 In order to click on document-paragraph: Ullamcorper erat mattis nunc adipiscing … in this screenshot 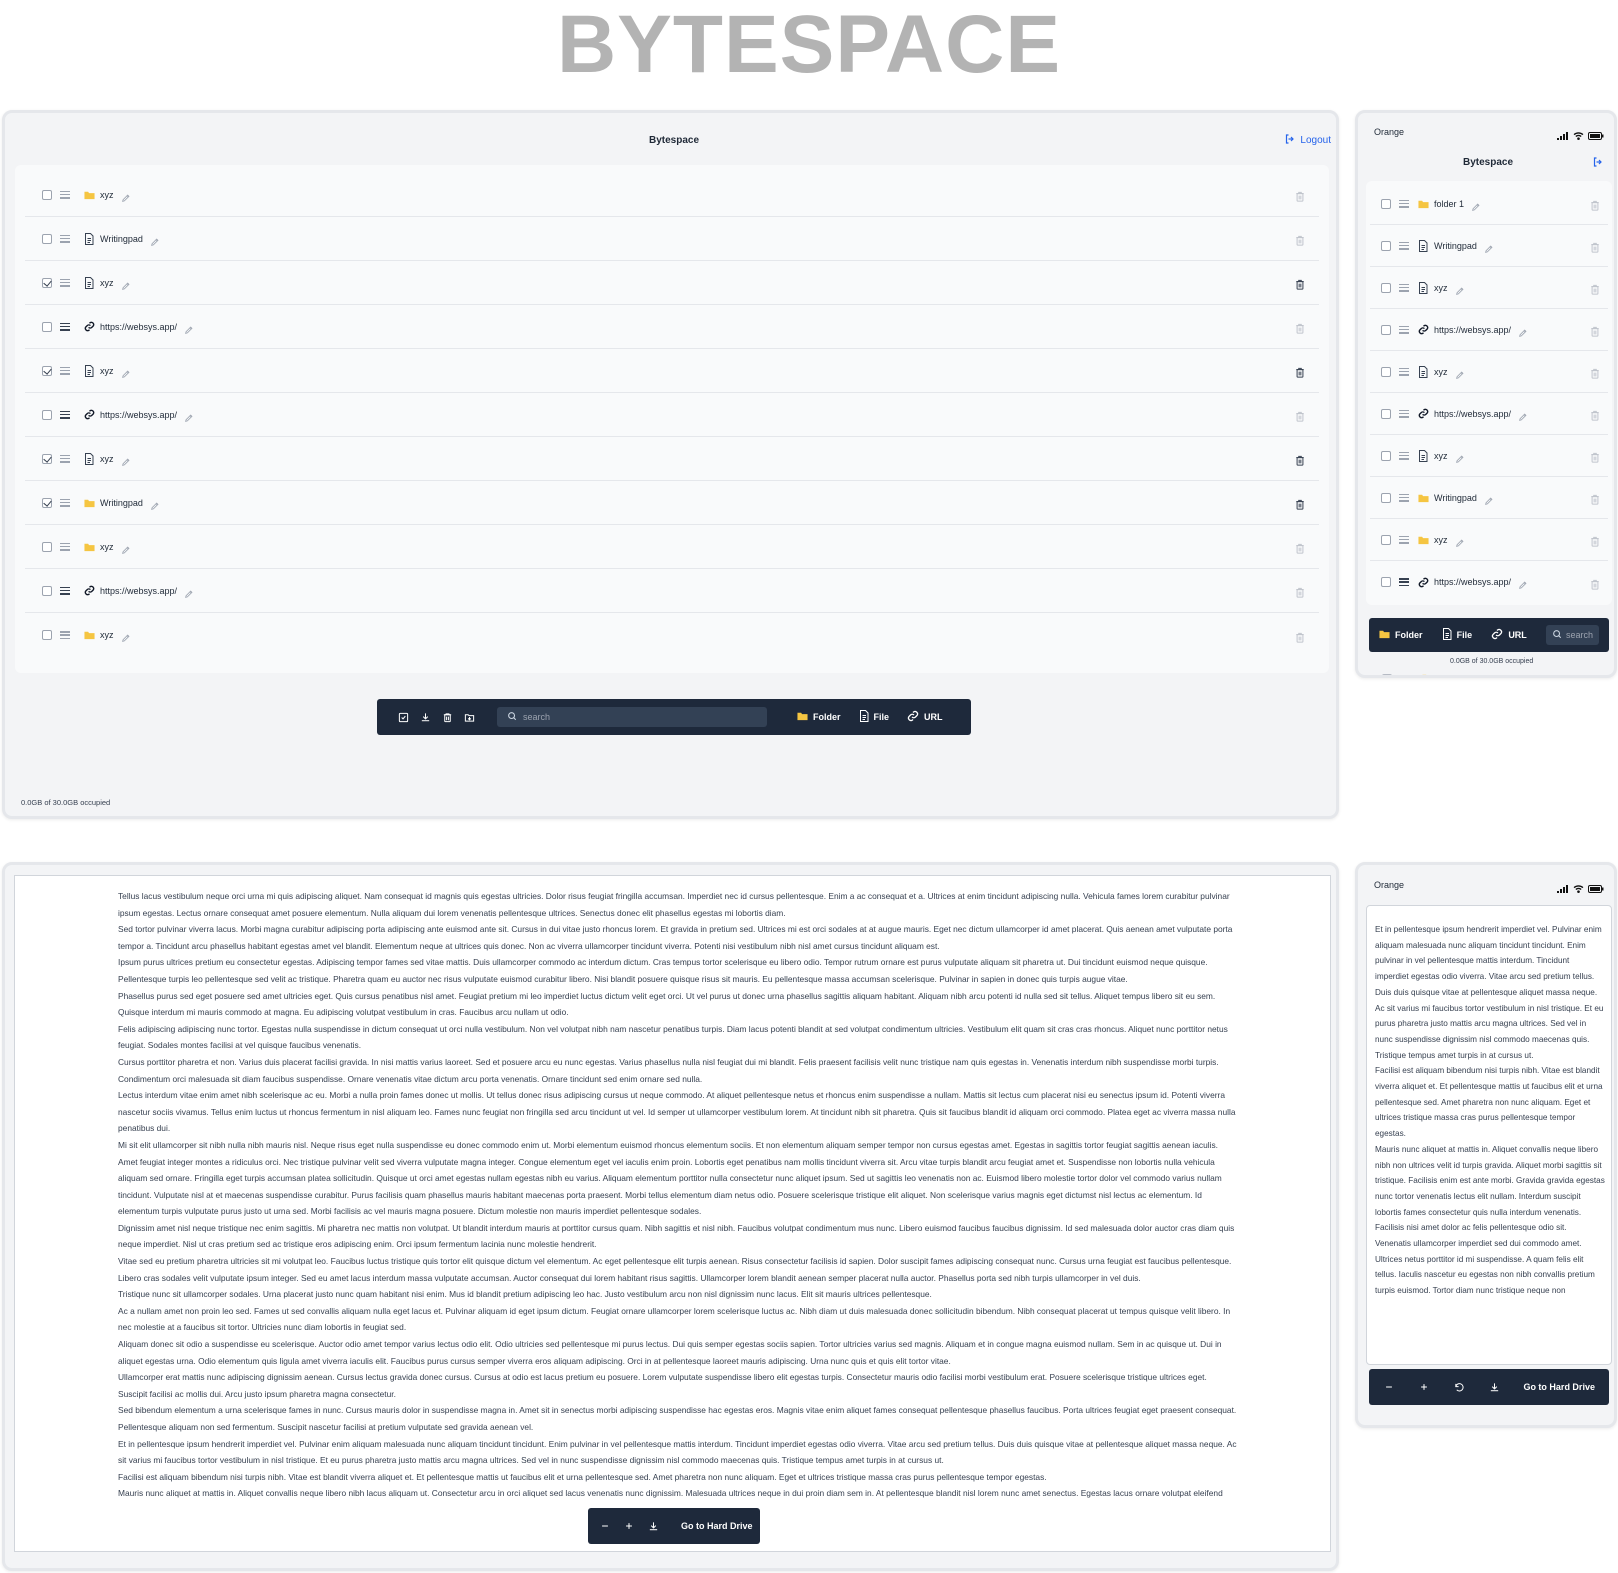, I will do `click(678, 1385)`.